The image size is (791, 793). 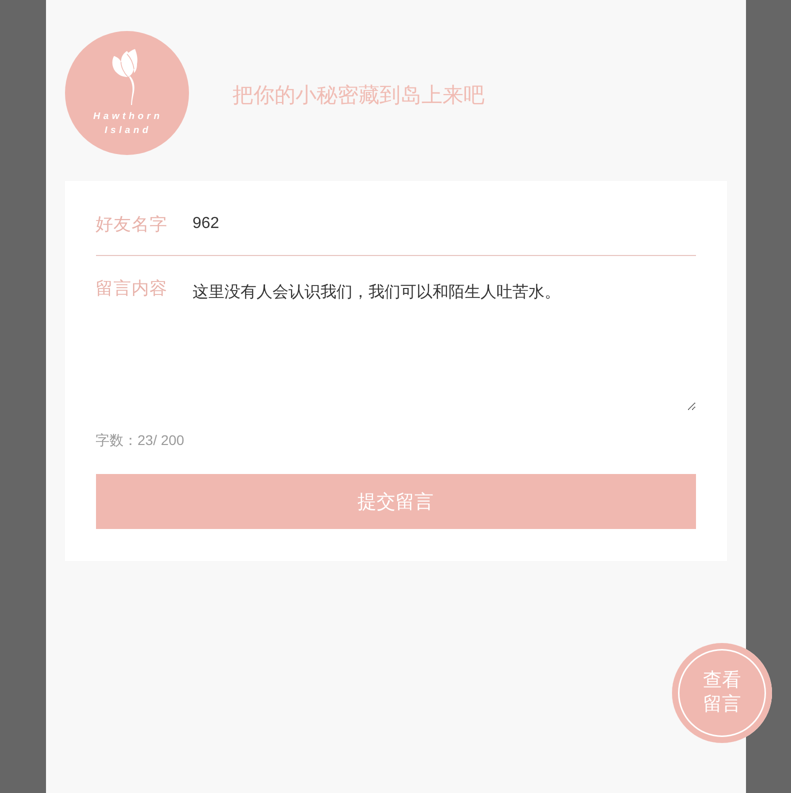 What do you see at coordinates (141, 440) in the screenshot?
I see `character-counter: 字数：23/ 200` at bounding box center [141, 440].